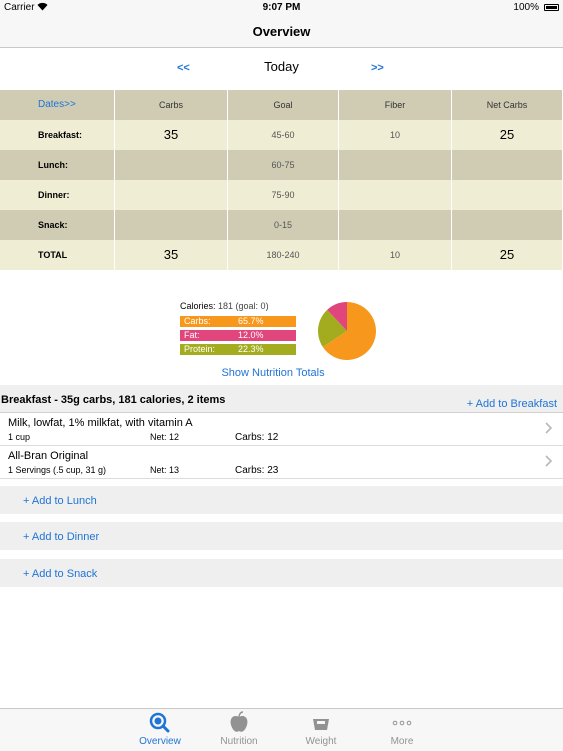 This screenshot has height=751, width=563. Describe the element at coordinates (507, 105) in the screenshot. I see `column-header-net-carbs: Net Carbs` at that location.